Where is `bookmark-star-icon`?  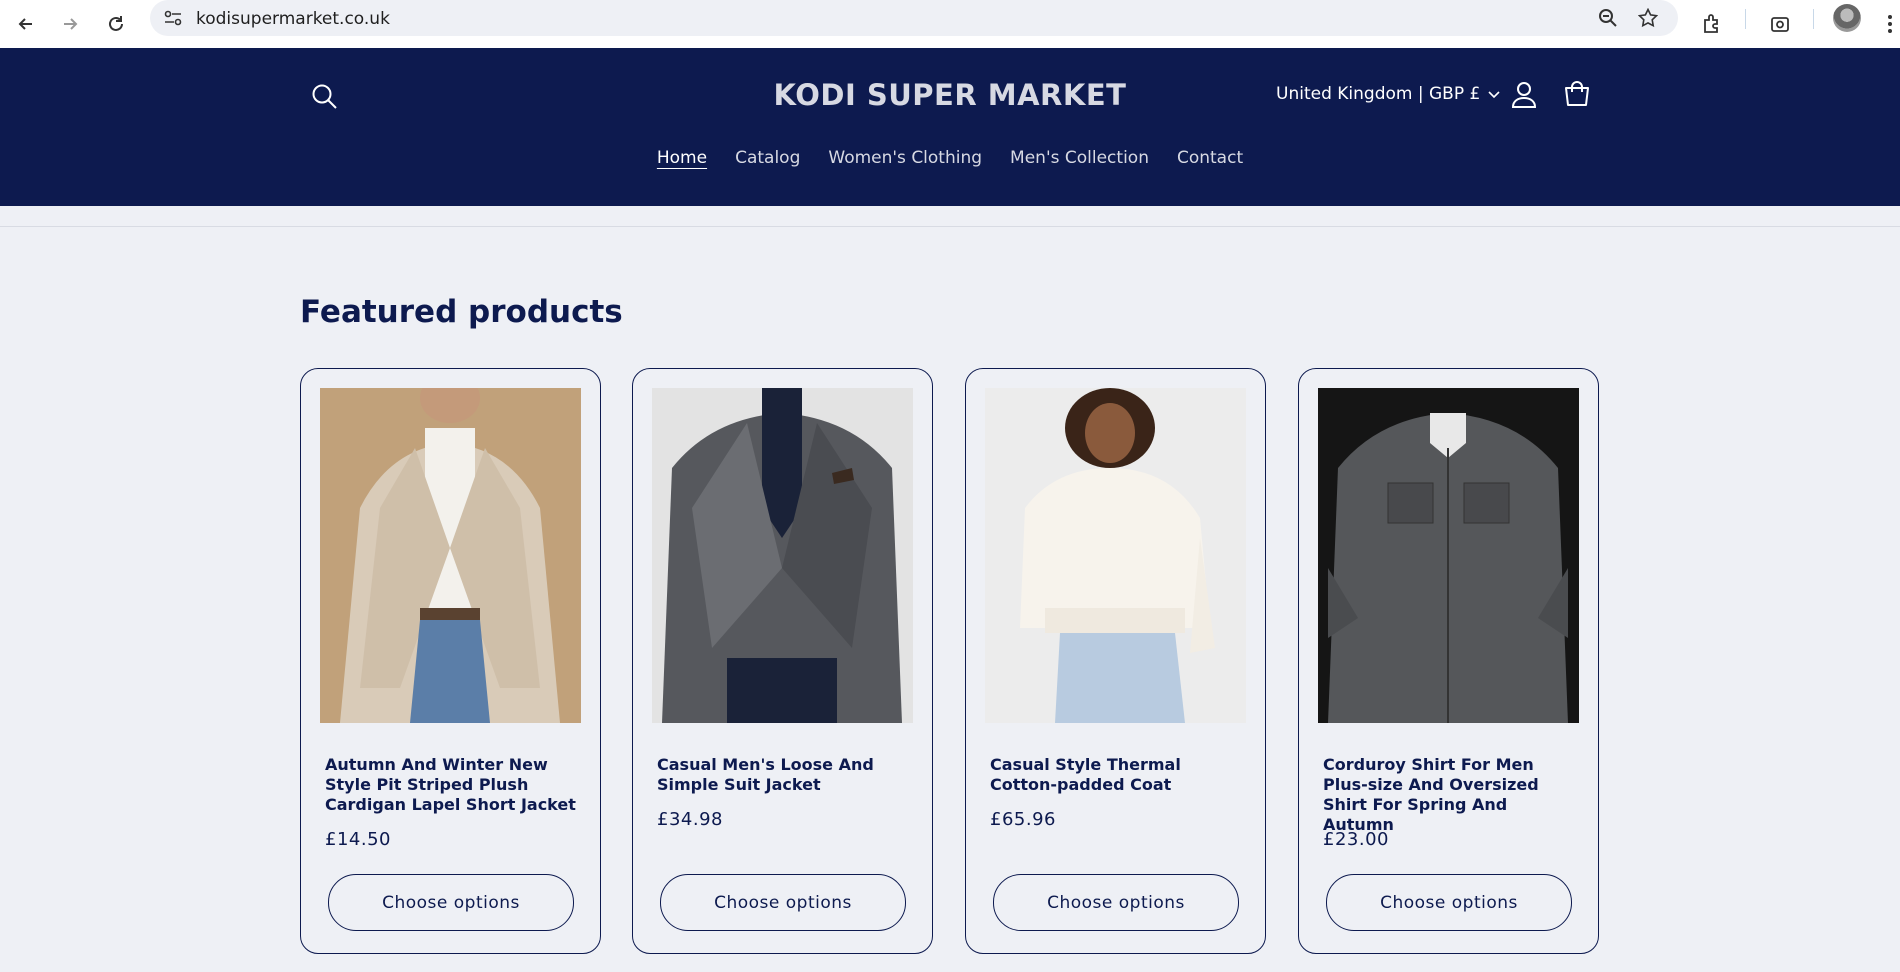 bookmark-star-icon is located at coordinates (1648, 20).